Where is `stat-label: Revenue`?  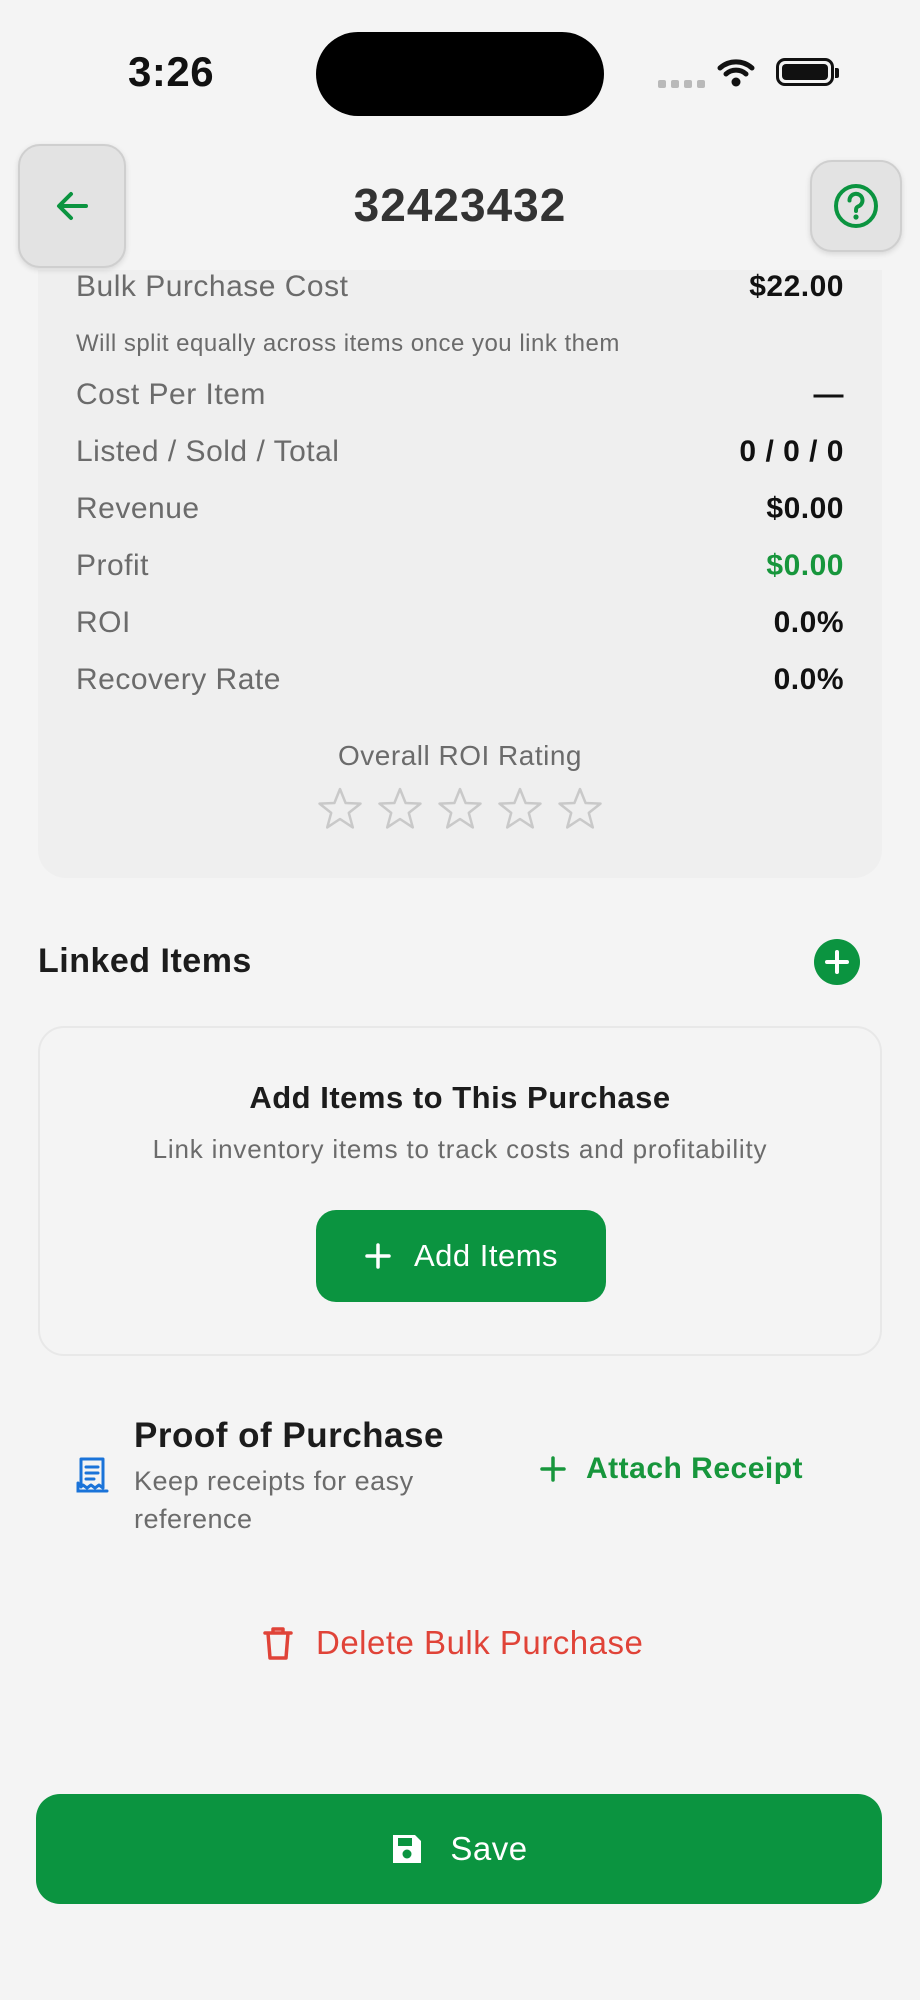
stat-label: Revenue is located at coordinates (138, 508).